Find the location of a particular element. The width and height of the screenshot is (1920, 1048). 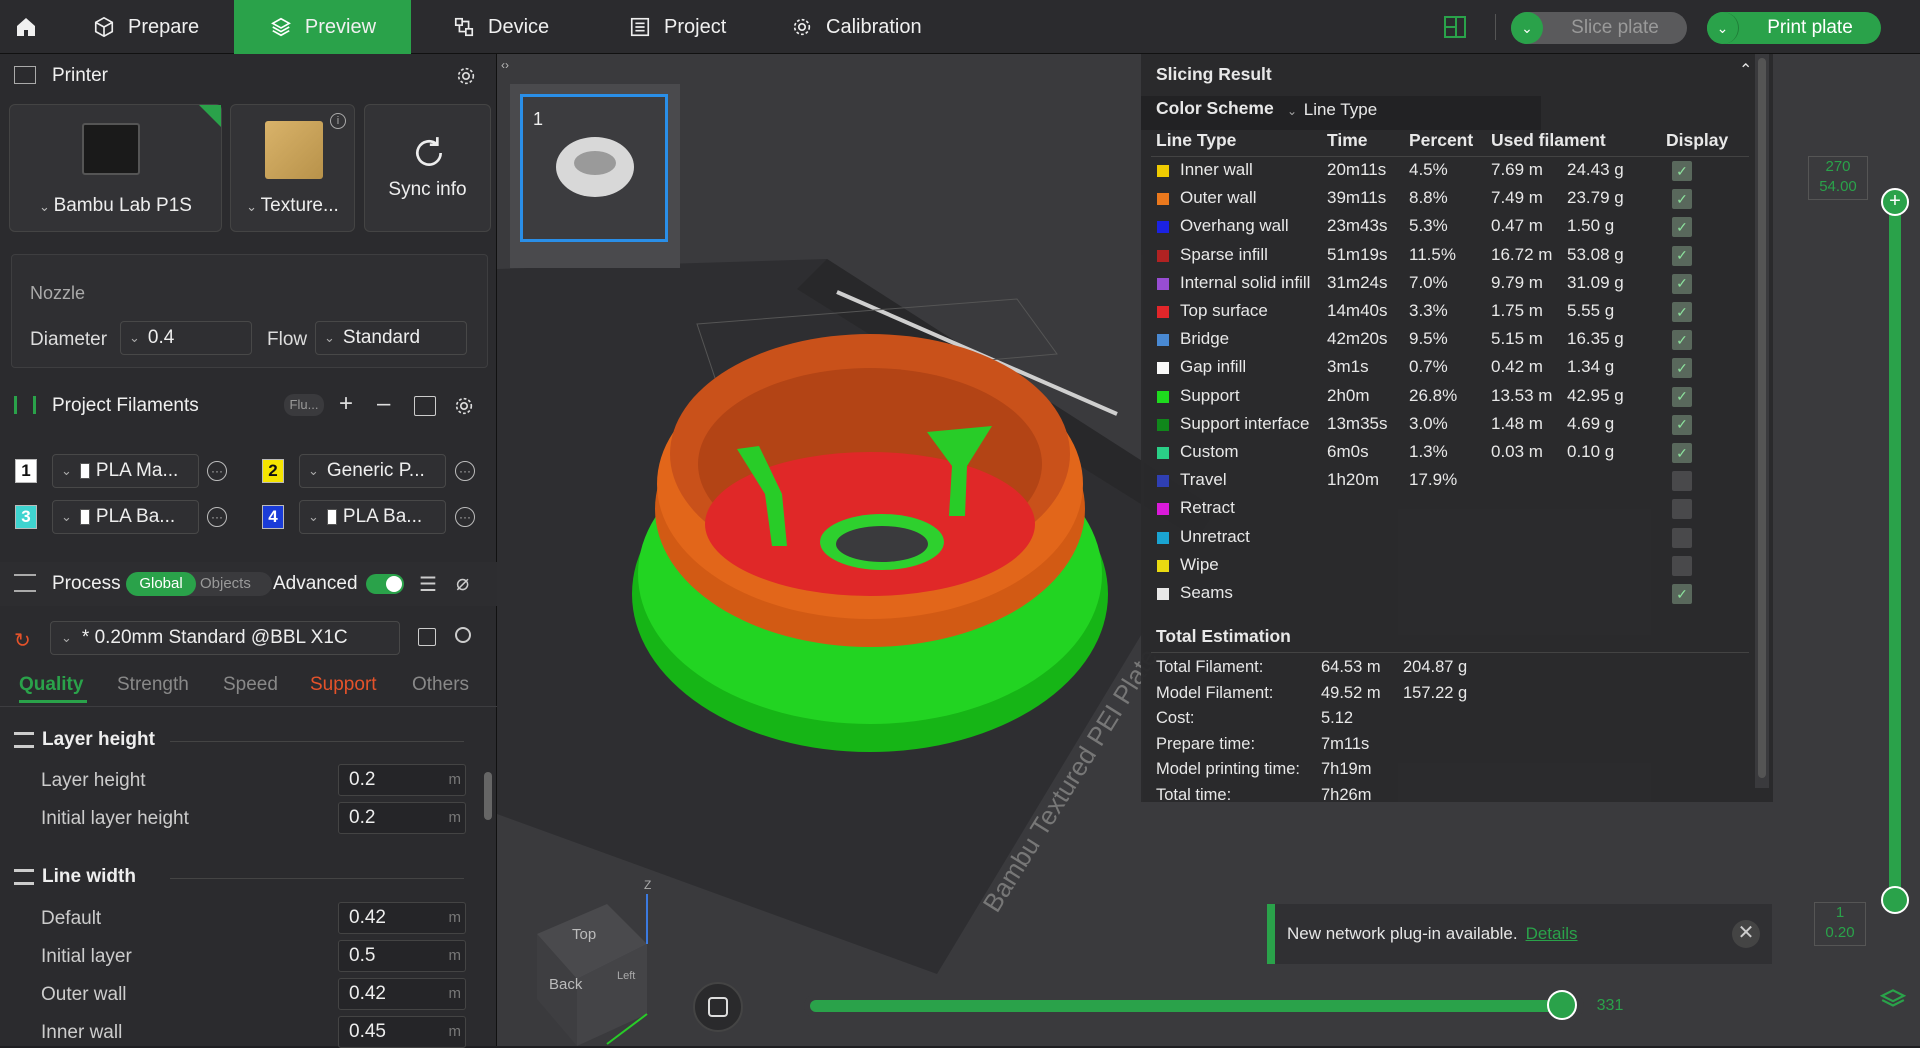

tab-speed: Speed is located at coordinates (250, 685).